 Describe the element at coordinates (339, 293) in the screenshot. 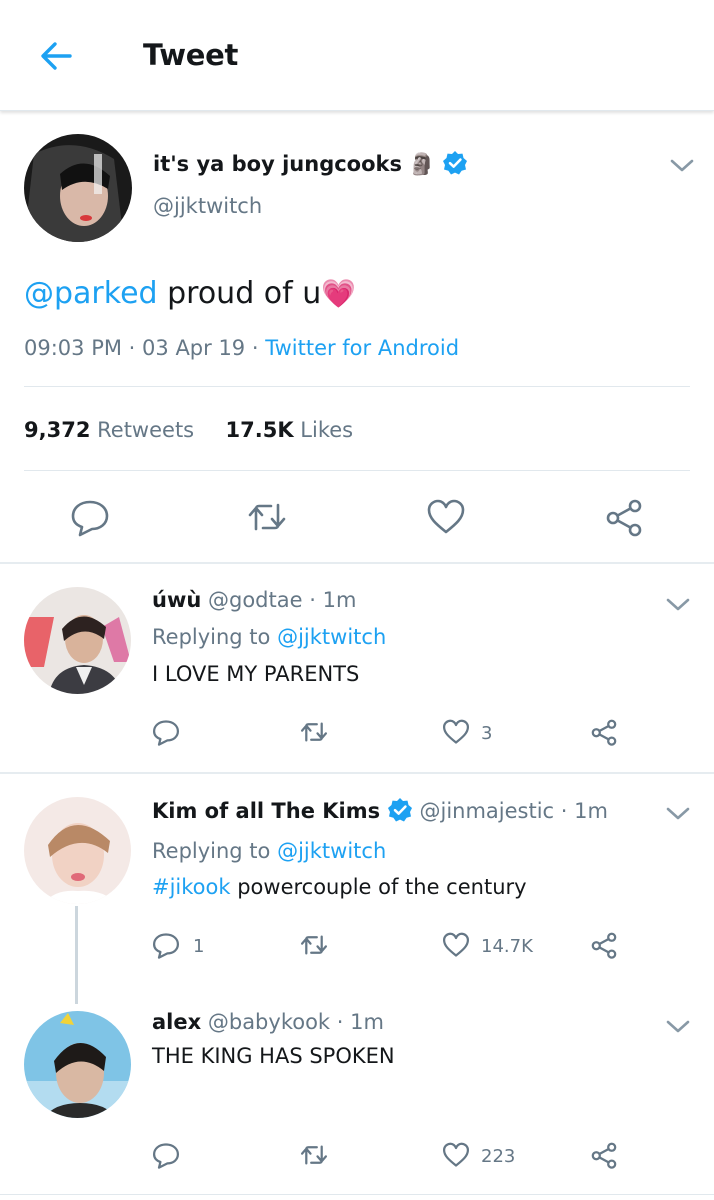

I see `heart-emoji: 💗` at that location.